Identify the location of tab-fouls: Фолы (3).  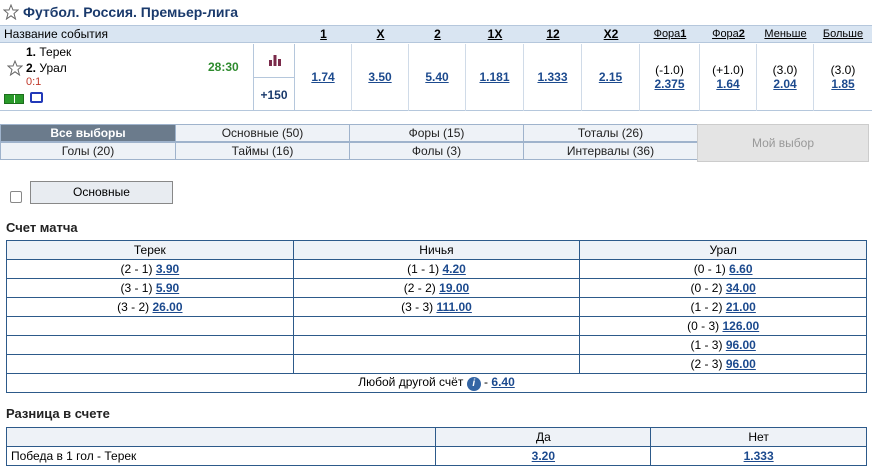
(436, 151).